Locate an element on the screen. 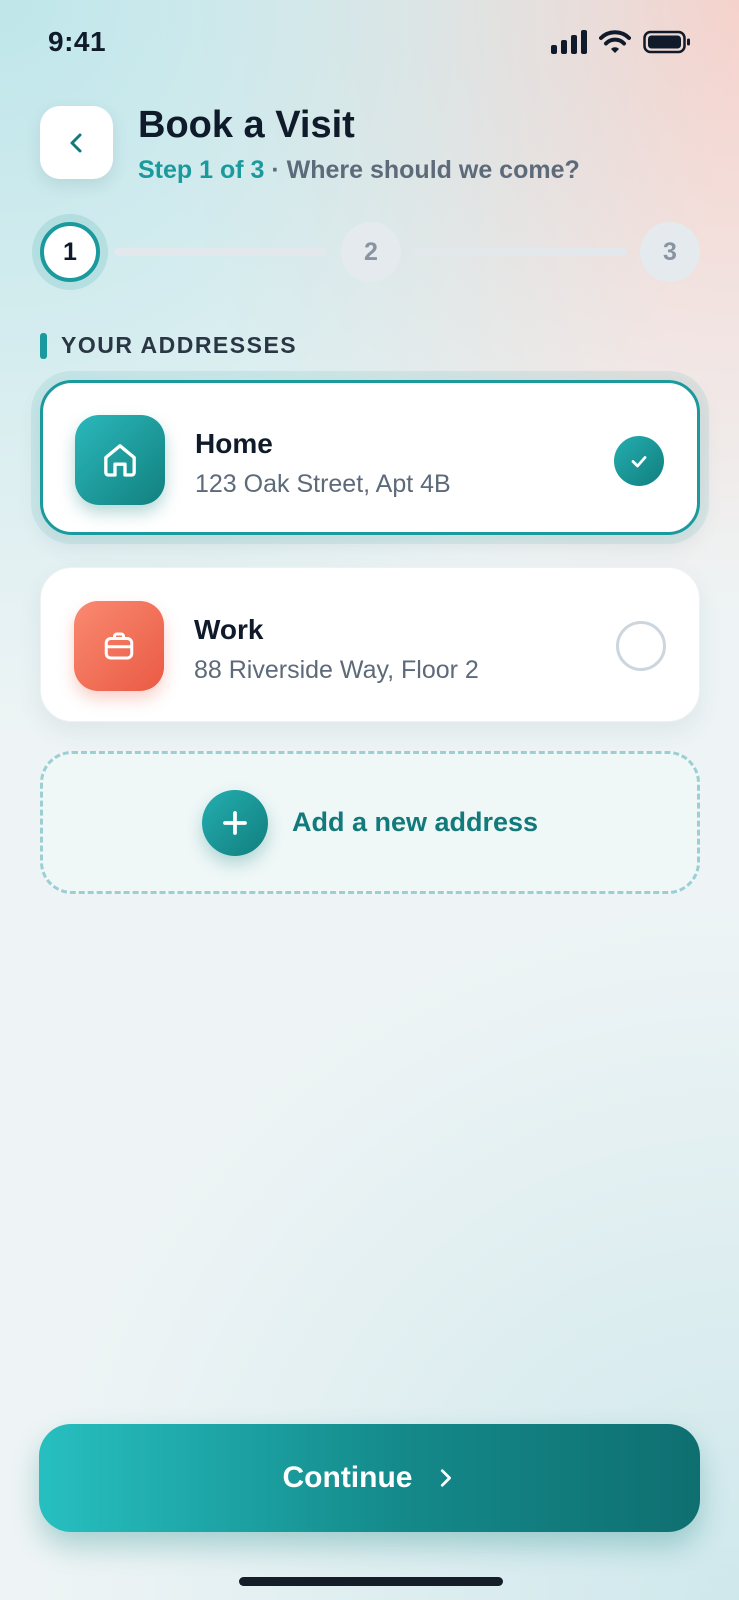 This screenshot has height=1600, width=739. add-address-button: Add a new address is located at coordinates (370, 822).